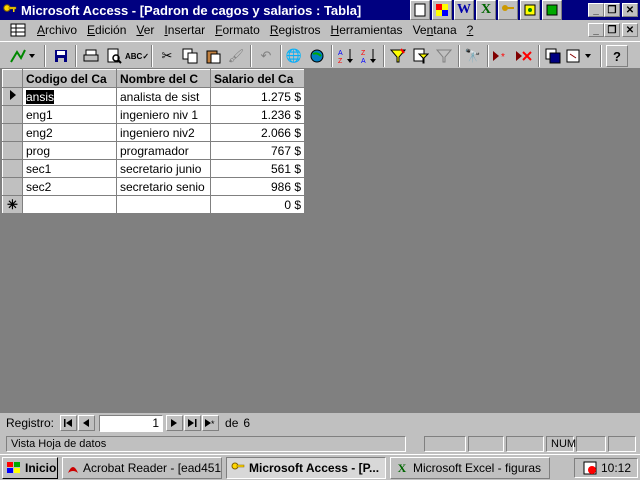 This screenshot has height=480, width=640. Describe the element at coordinates (257, 132) in the screenshot. I see `cell-salario: 2.066 $` at that location.